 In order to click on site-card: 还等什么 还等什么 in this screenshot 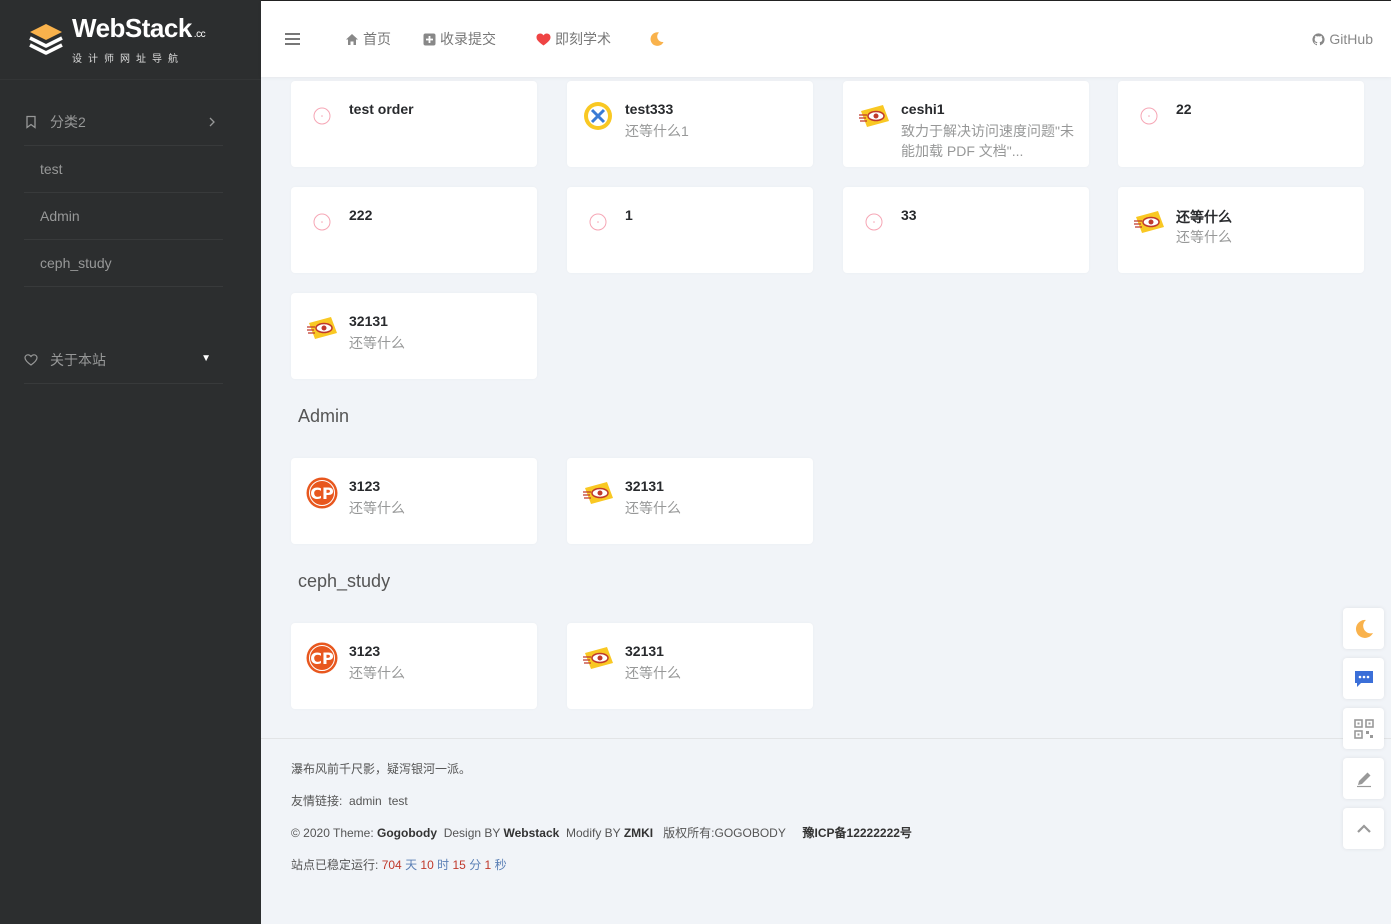, I will do `click(1241, 230)`.